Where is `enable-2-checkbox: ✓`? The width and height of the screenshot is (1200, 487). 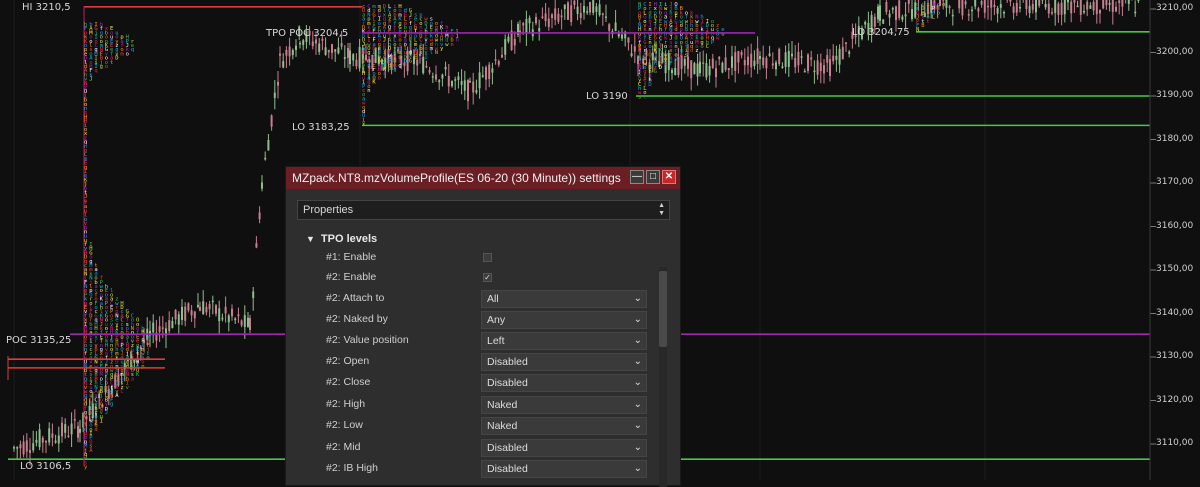
enable-2-checkbox: ✓ is located at coordinates (487, 277).